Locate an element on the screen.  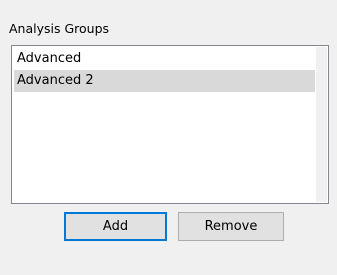
add-button: Add is located at coordinates (115, 226).